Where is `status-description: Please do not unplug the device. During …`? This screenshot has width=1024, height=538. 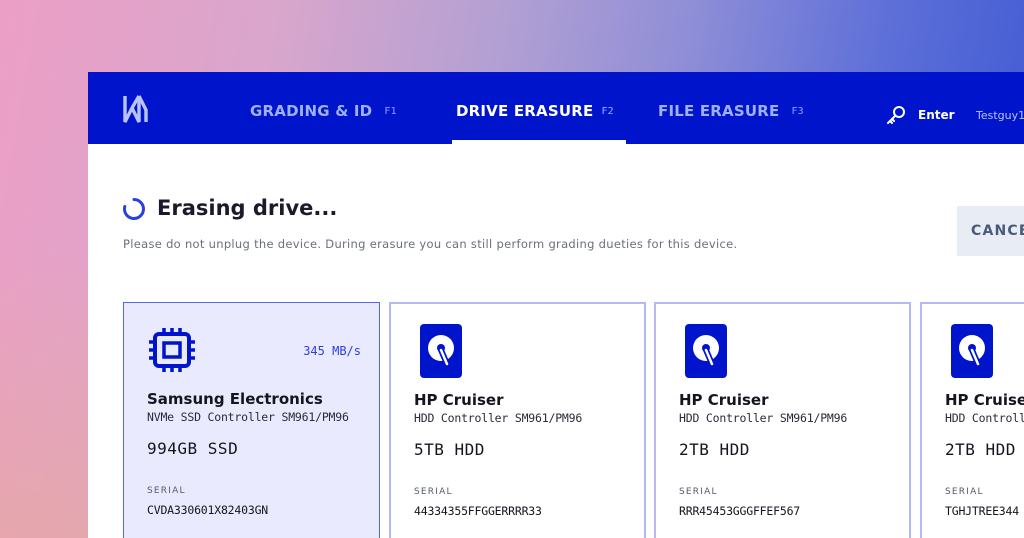 status-description: Please do not unplug the device. During … is located at coordinates (430, 244).